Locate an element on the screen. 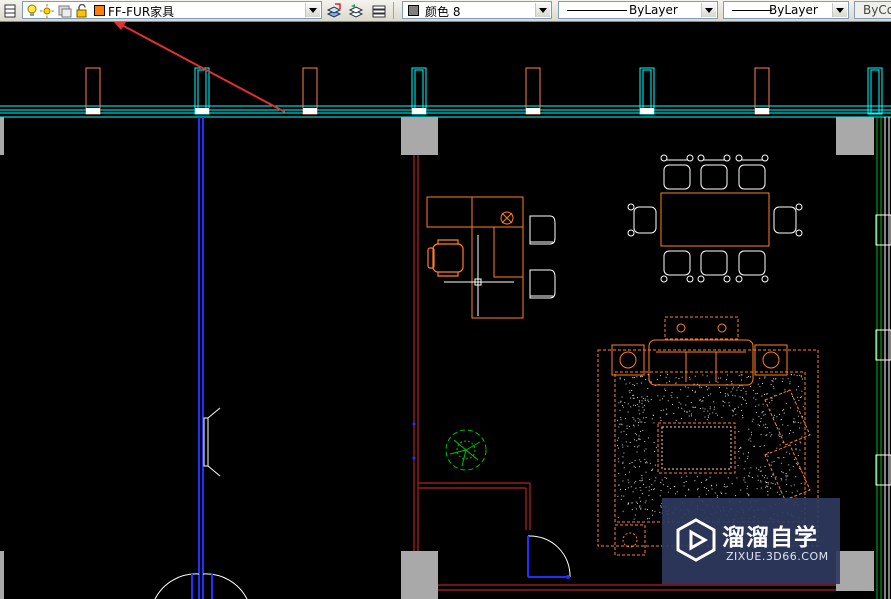  layer-properties-icon is located at coordinates (10, 10).